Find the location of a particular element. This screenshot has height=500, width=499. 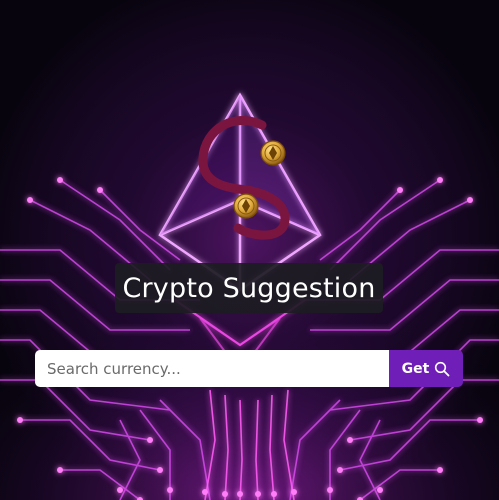

get-button: Get is located at coordinates (426, 368).